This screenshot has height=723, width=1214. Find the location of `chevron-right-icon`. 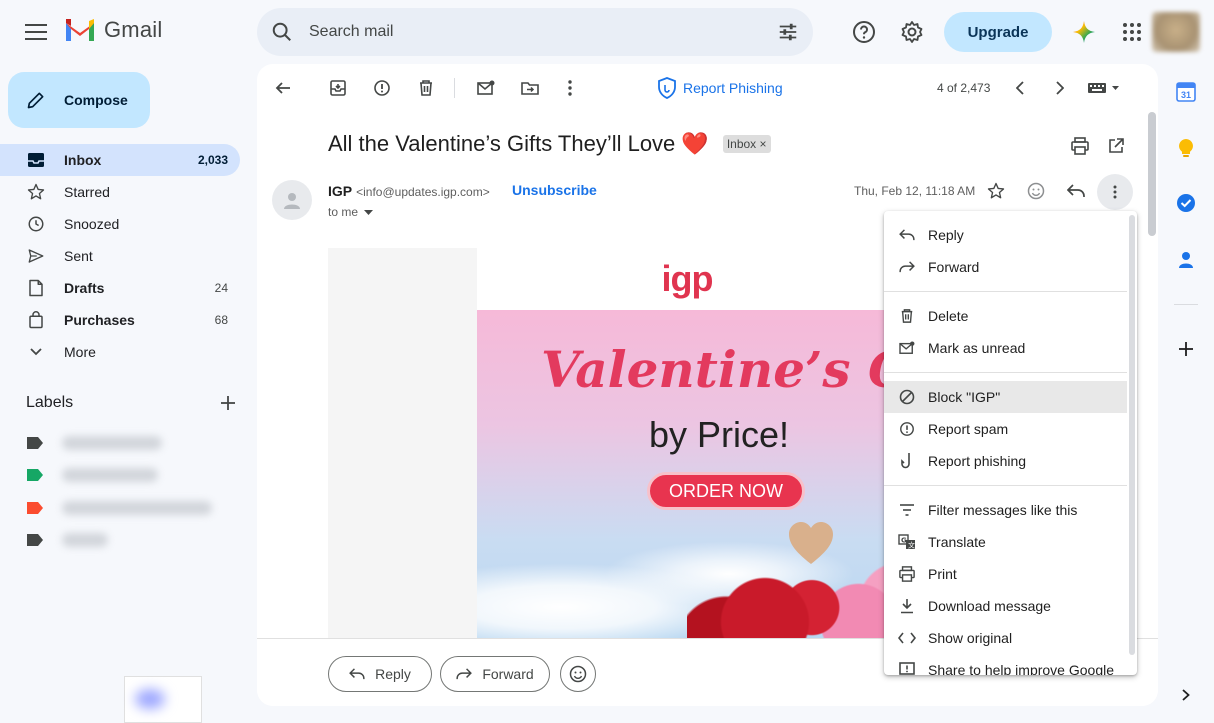

chevron-right-icon is located at coordinates (1060, 88).